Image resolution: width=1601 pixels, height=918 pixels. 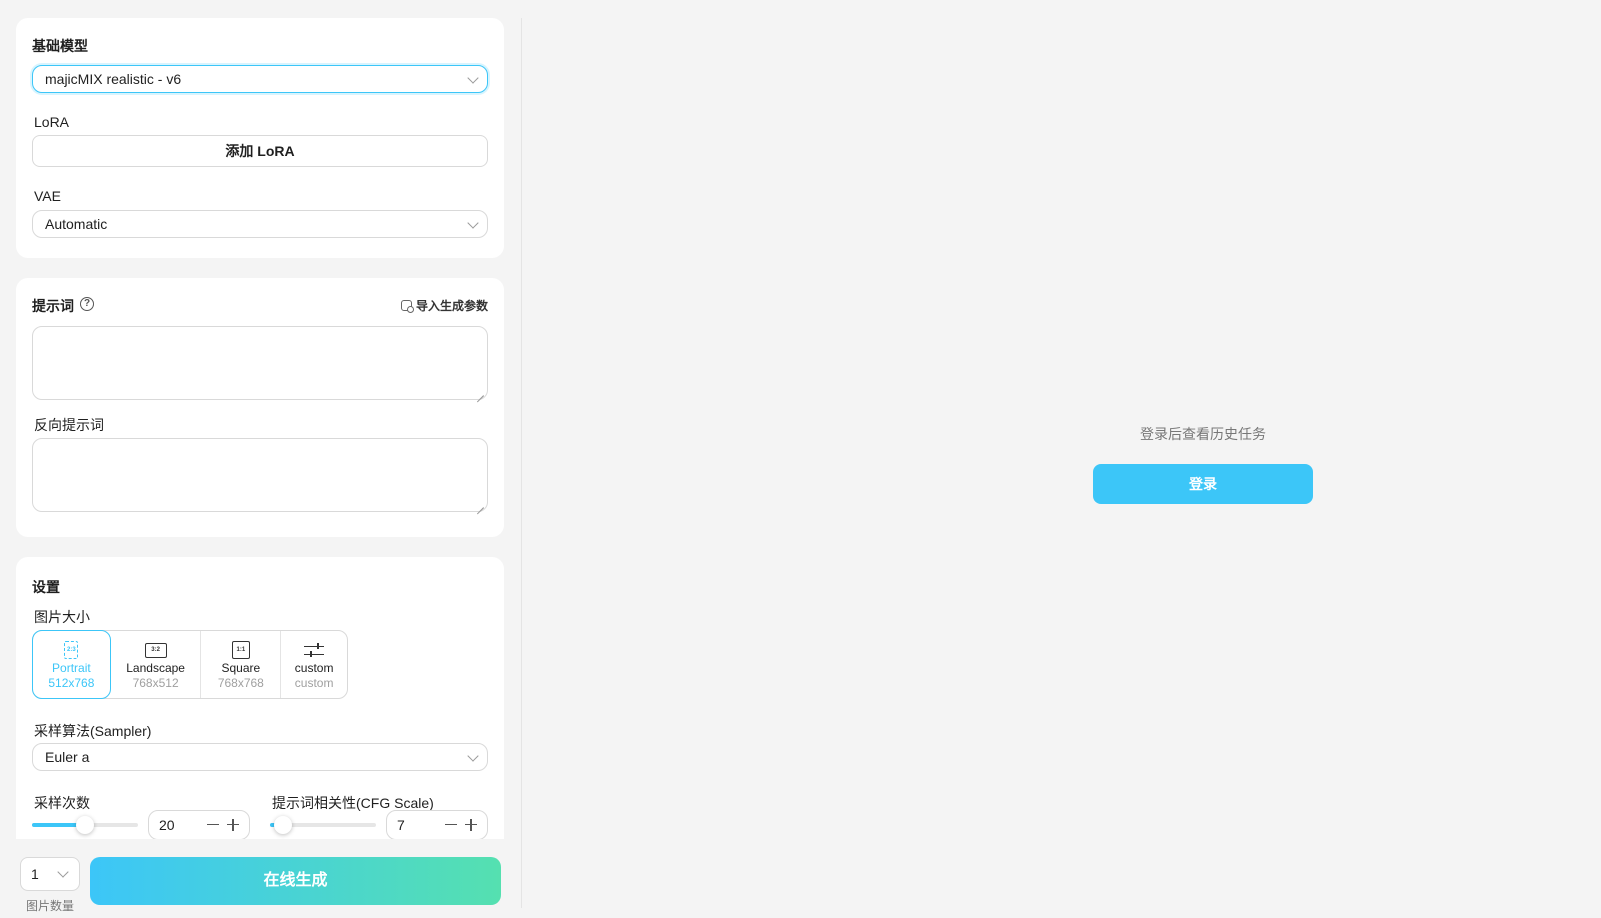 I want to click on sliders-icon, so click(x=314, y=650).